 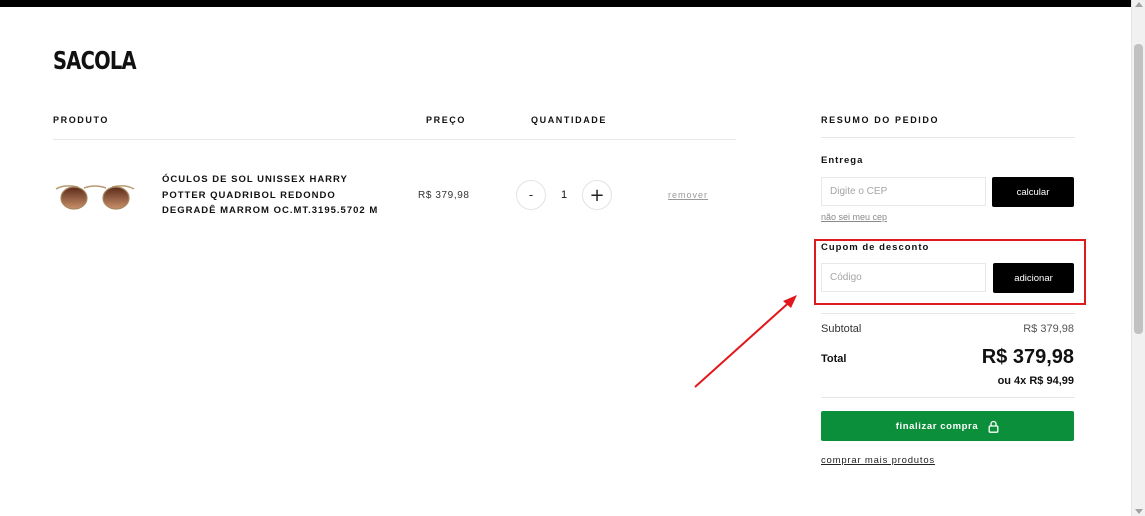 What do you see at coordinates (564, 195) in the screenshot?
I see `quantity-value: 1` at bounding box center [564, 195].